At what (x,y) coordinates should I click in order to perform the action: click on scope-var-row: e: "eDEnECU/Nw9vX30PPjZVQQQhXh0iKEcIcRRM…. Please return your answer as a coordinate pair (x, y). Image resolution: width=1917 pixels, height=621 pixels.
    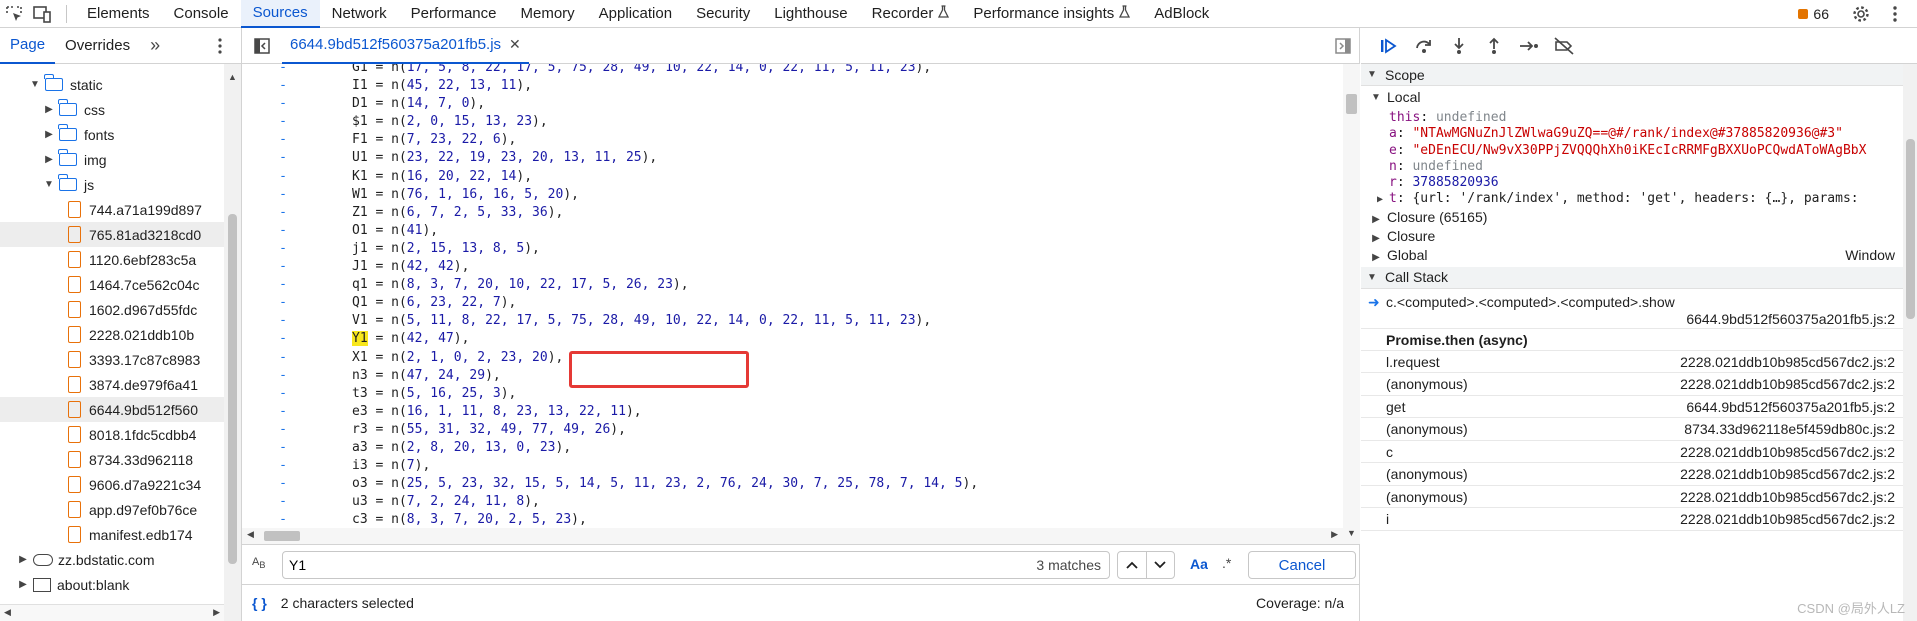
    Looking at the image, I should click on (1639, 151).